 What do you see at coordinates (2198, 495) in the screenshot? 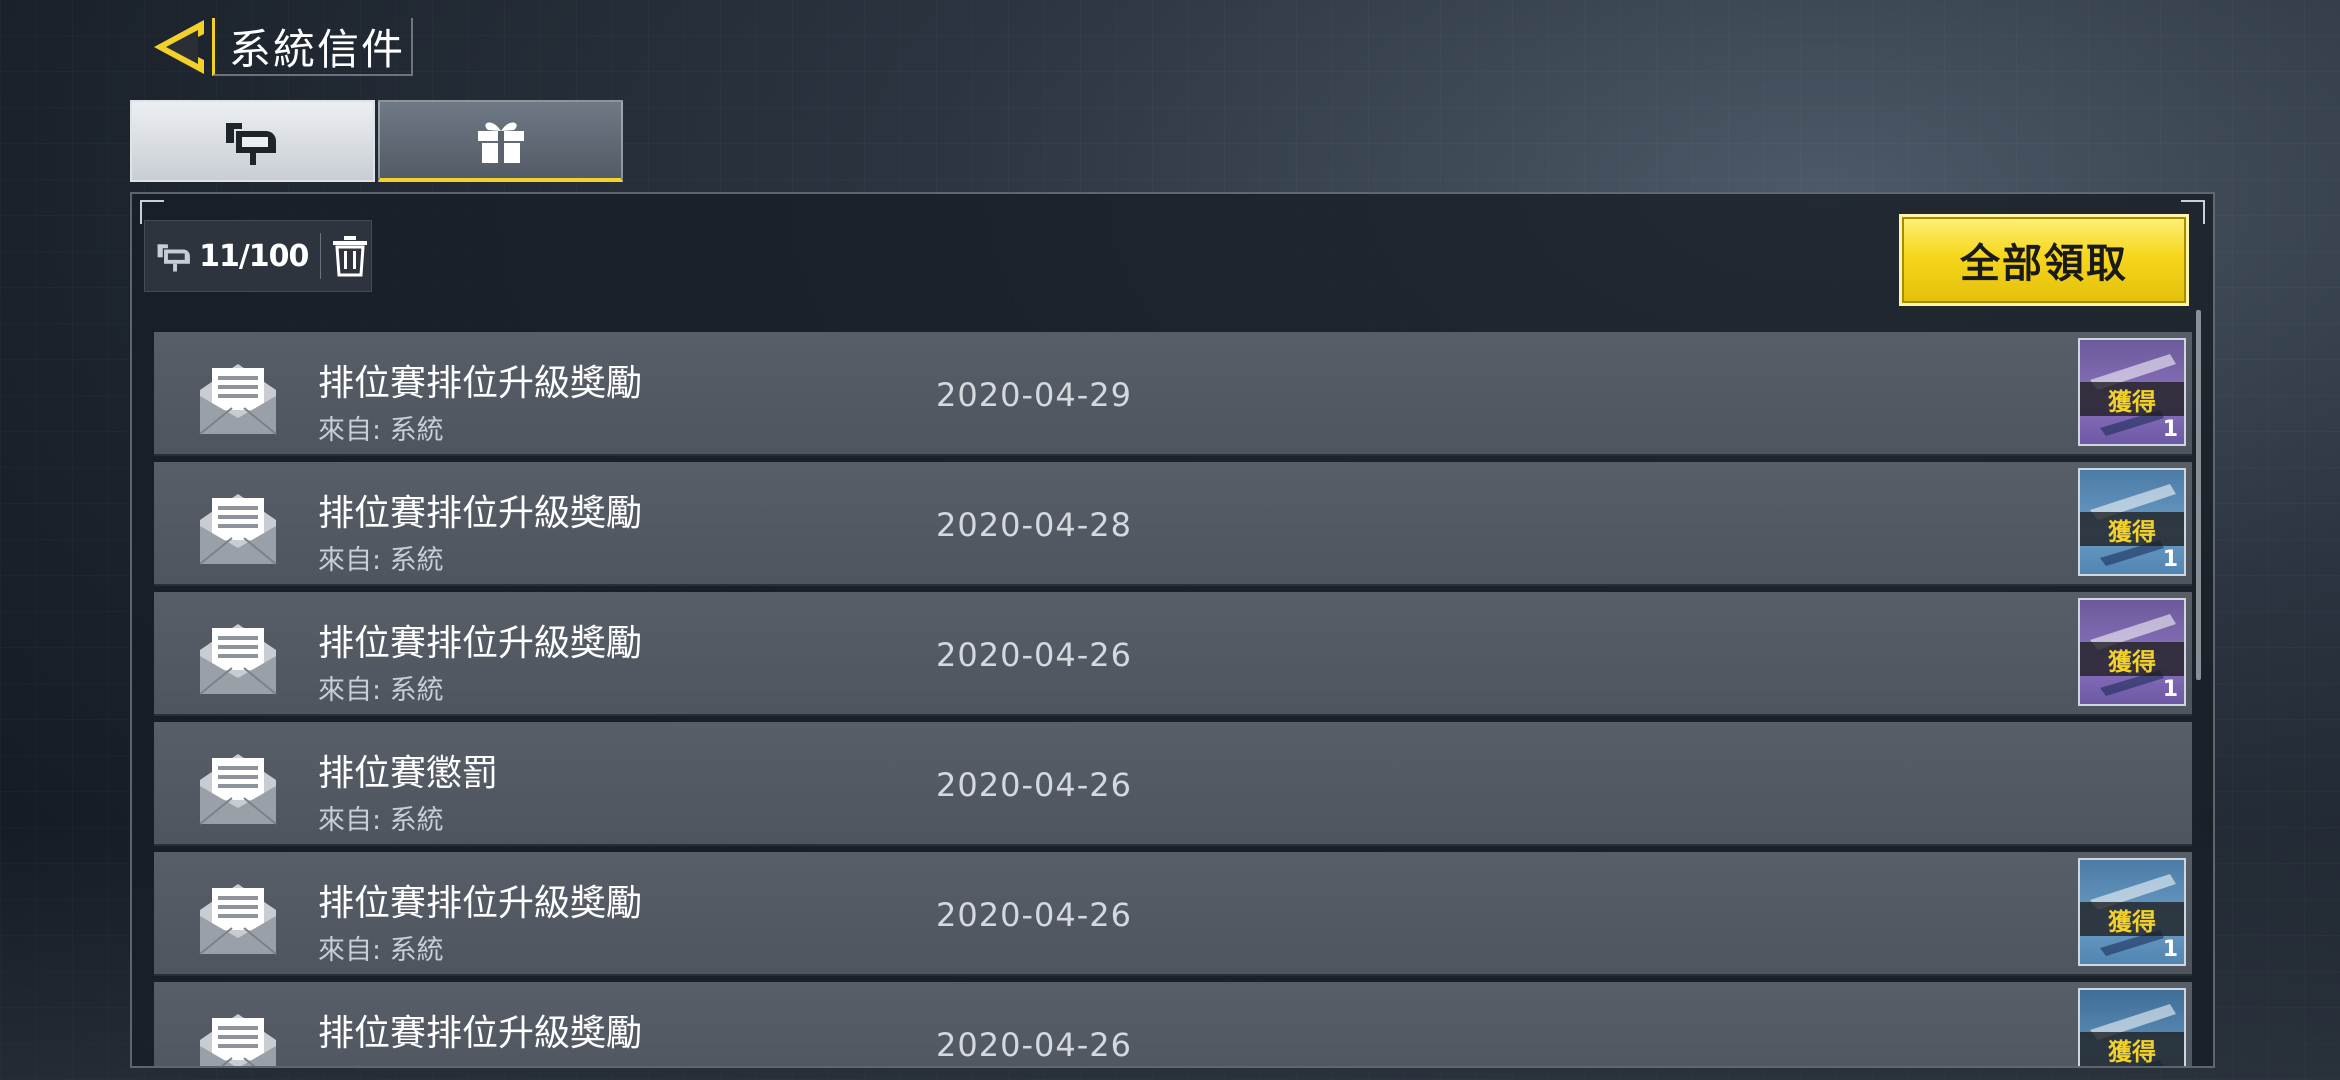
I see `scrollbar` at bounding box center [2198, 495].